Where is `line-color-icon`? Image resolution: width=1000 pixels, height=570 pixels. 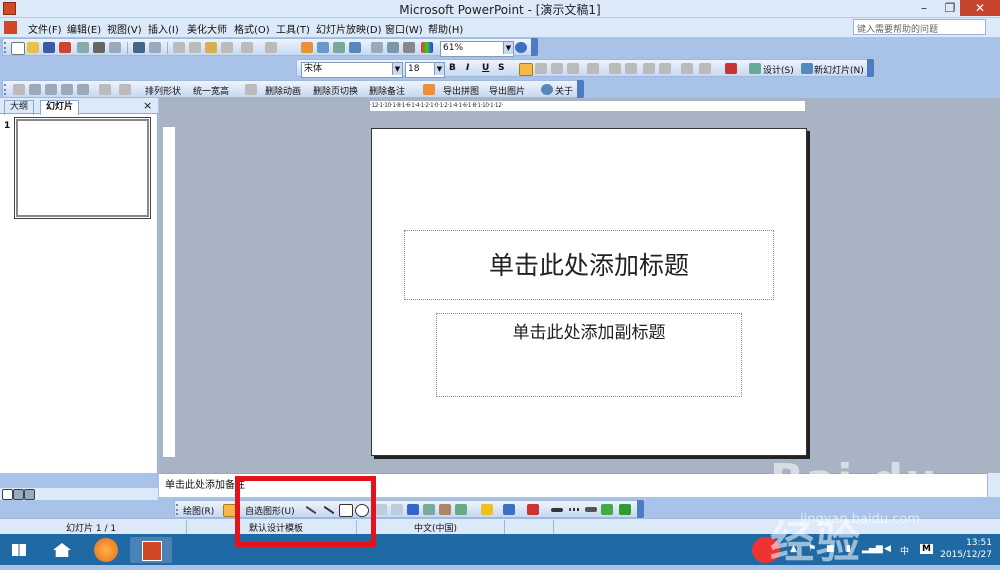 line-color-icon is located at coordinates (509, 509).